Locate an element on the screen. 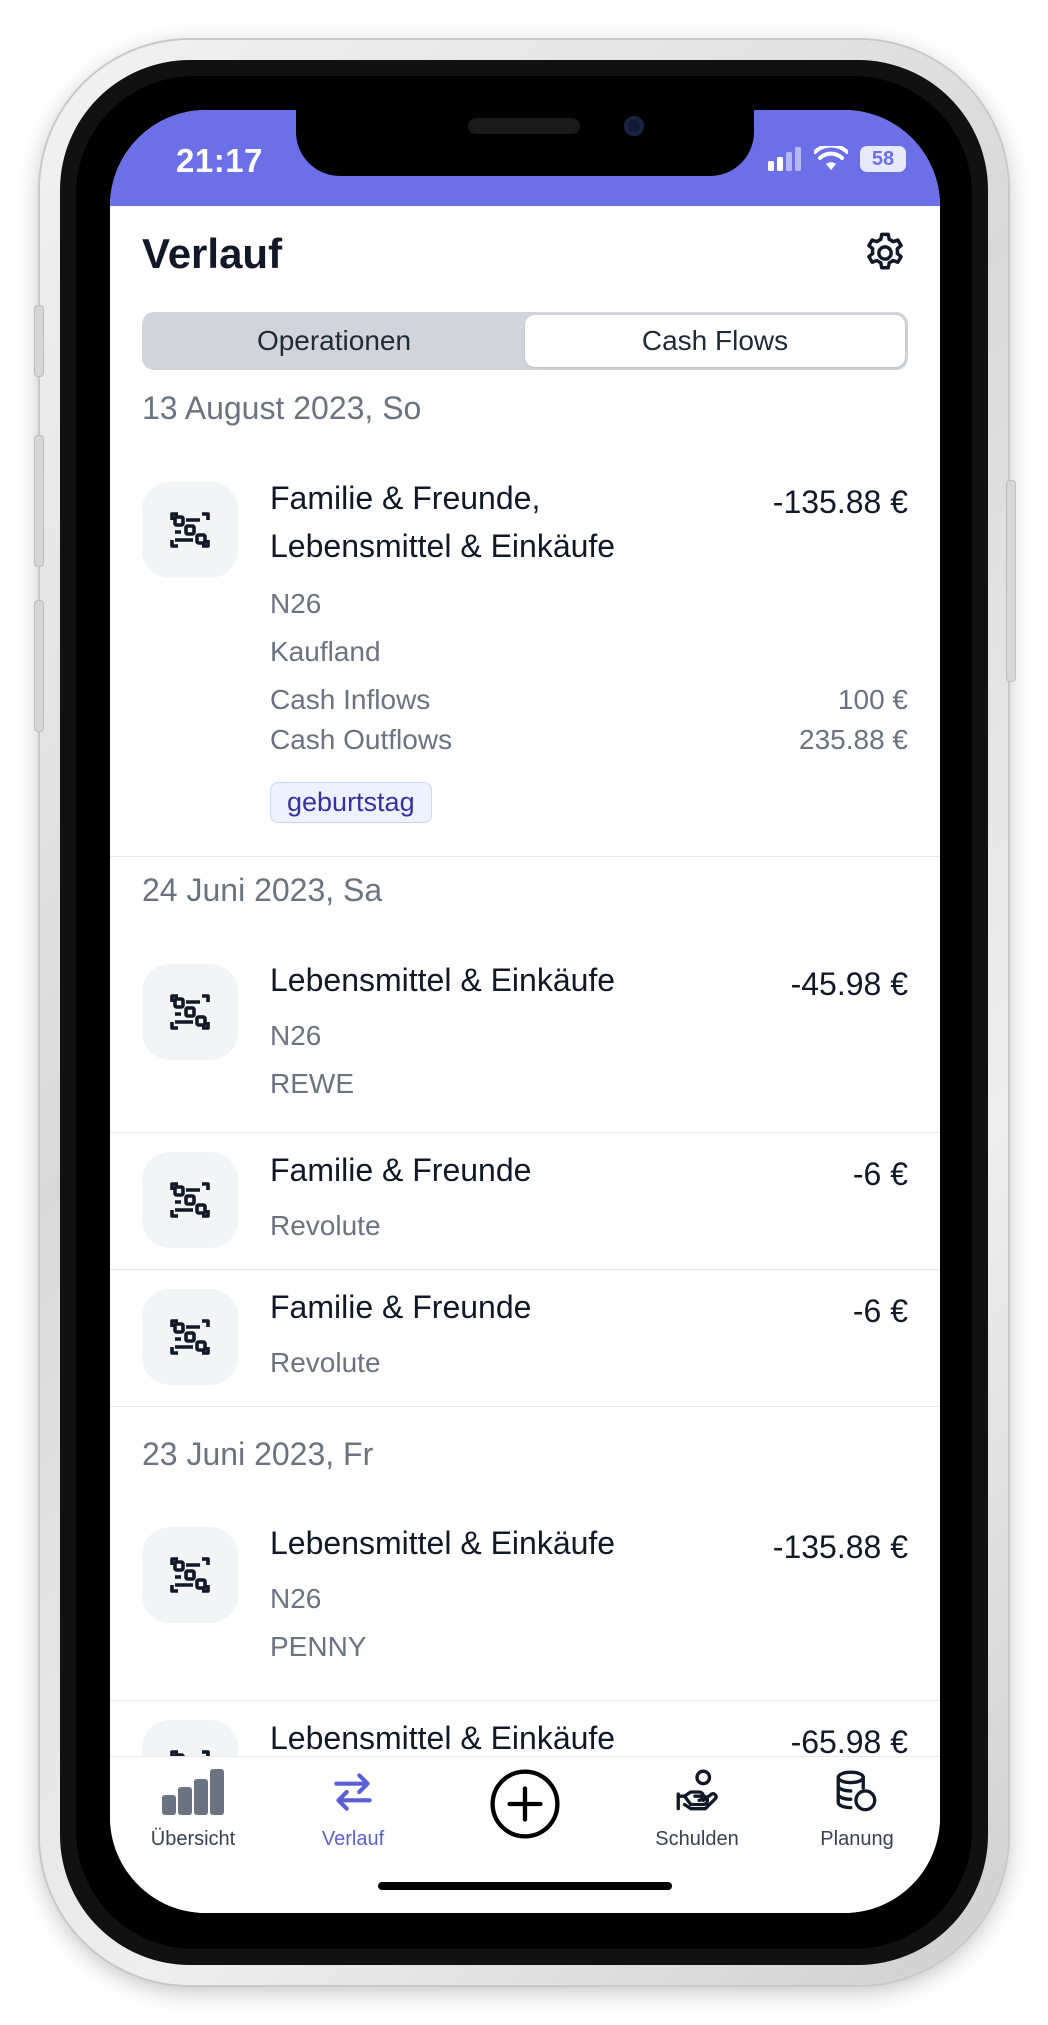 The width and height of the screenshot is (1048, 2025). cash-inflows-label: Cash Inflows is located at coordinates (350, 699).